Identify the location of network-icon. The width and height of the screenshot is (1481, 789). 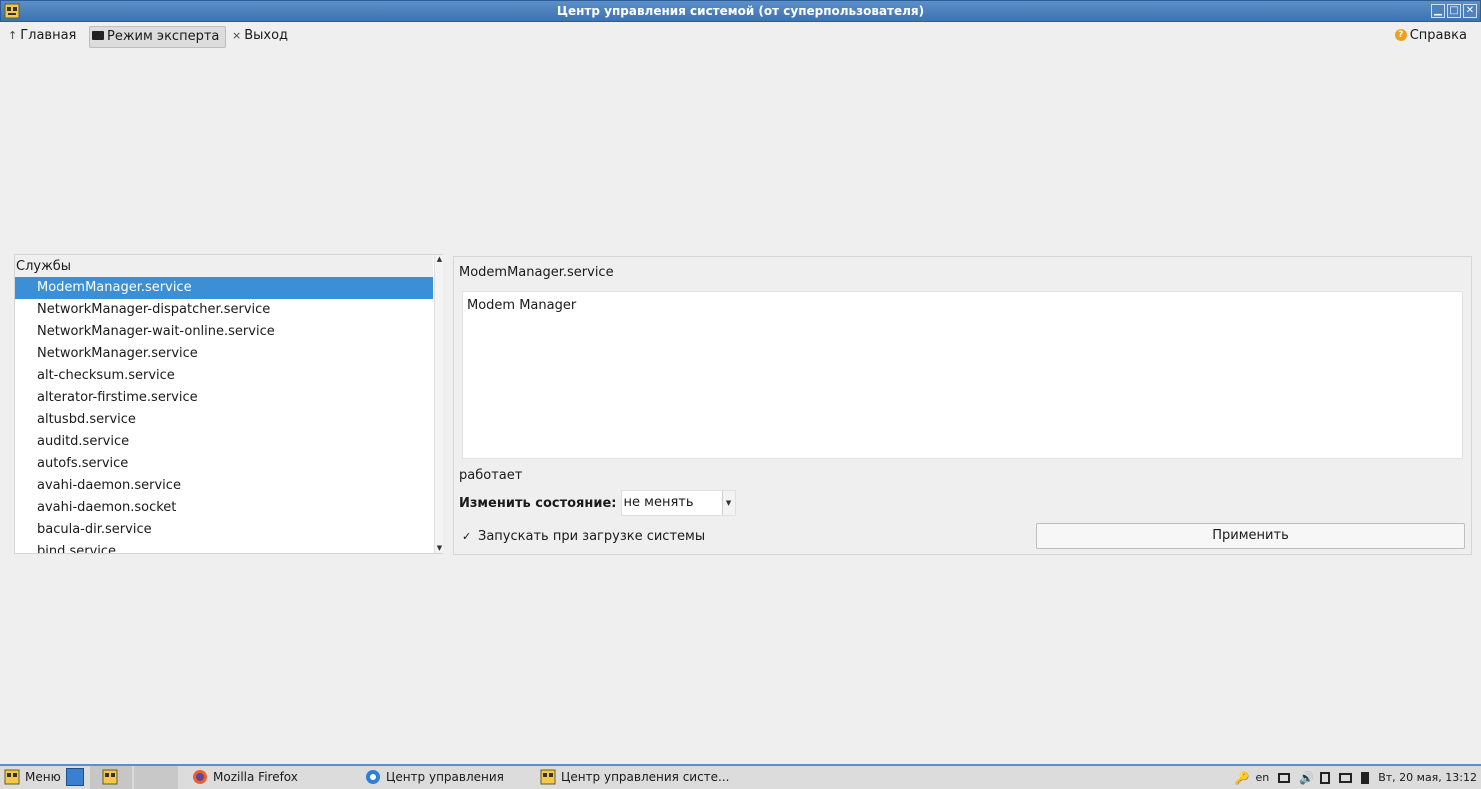
(1284, 777).